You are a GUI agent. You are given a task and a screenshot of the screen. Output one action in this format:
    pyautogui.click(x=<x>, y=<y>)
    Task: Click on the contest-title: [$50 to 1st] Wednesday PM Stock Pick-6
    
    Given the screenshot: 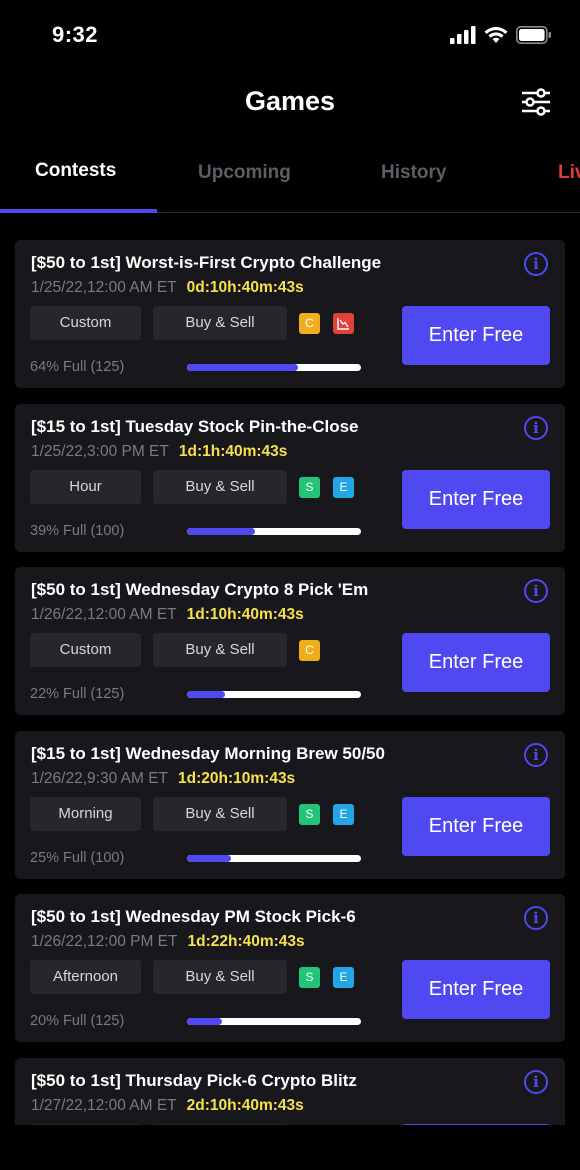 What is the action you would take?
    pyautogui.click(x=193, y=916)
    